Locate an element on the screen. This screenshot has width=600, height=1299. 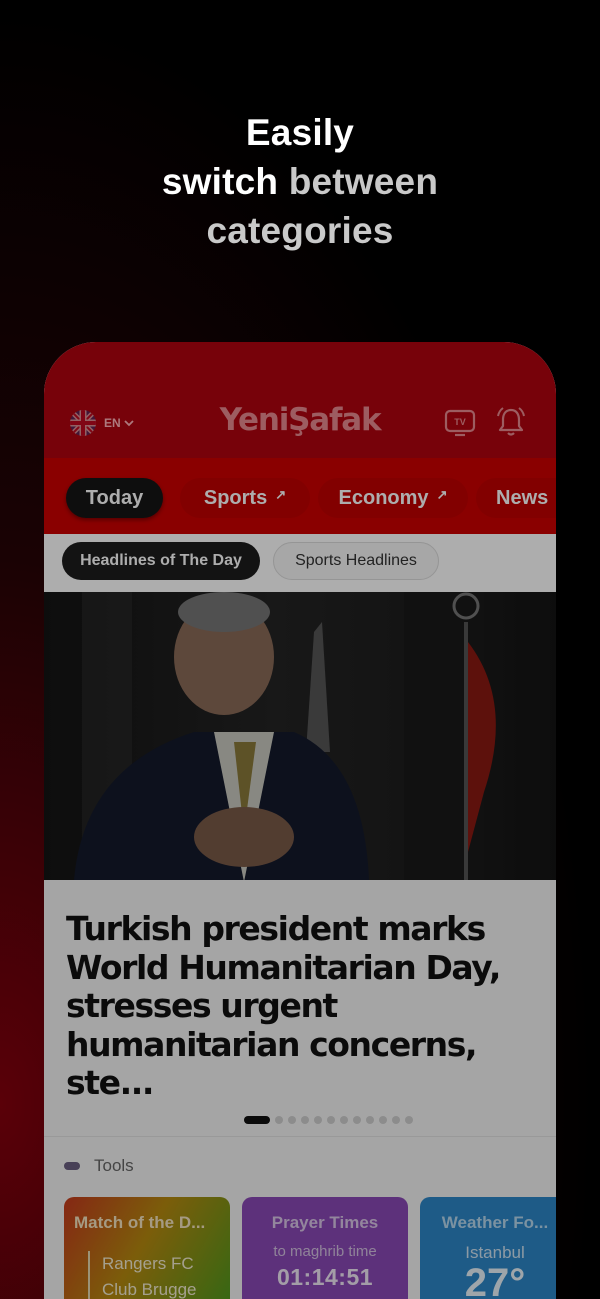
promo-text: Easily switch between categories is located at coordinates (300, 181).